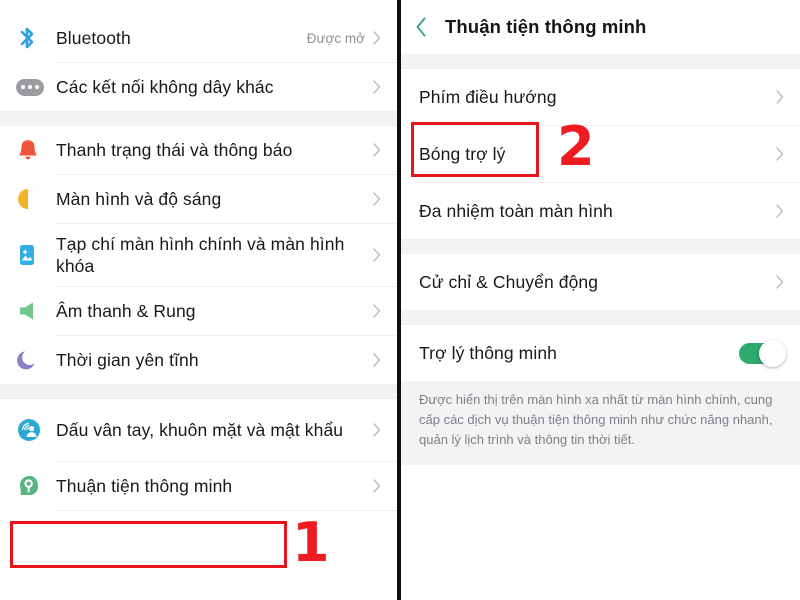 The height and width of the screenshot is (600, 800). I want to click on smart-assistant-toggle, so click(762, 353).